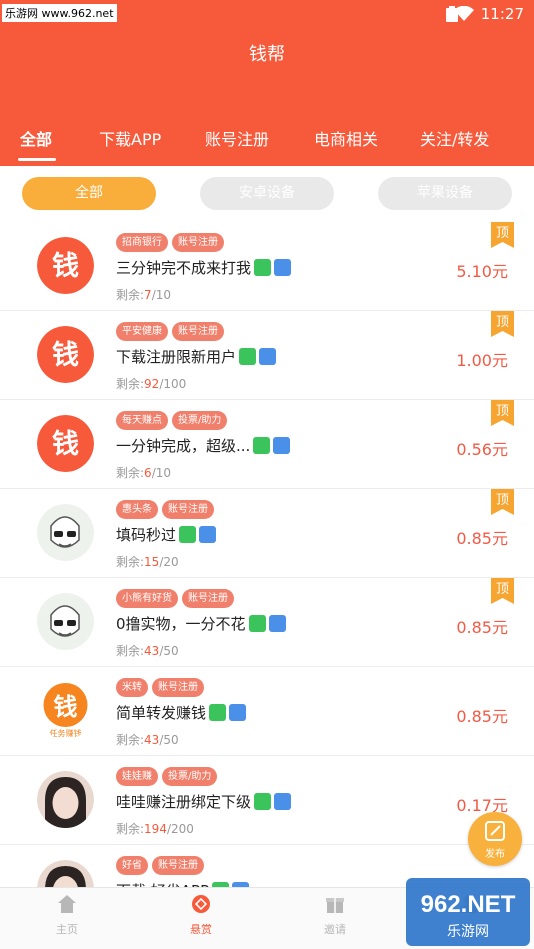  I want to click on task-title-text: 三分钟完不成来打我, so click(184, 268).